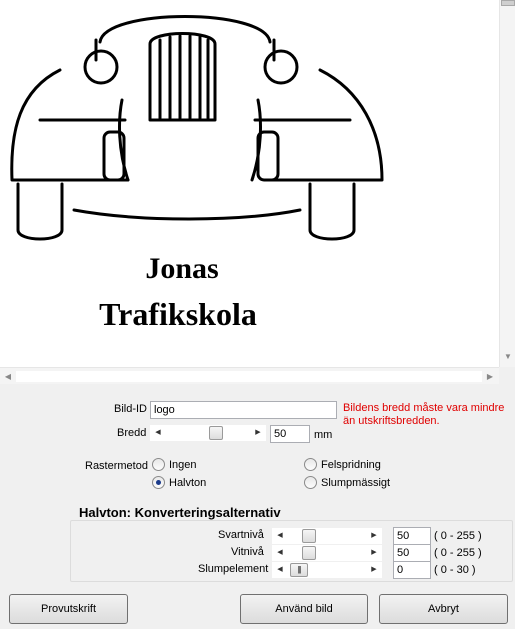 The image size is (515, 629). What do you see at coordinates (508, 3) in the screenshot?
I see `vertical-scroll-thumb` at bounding box center [508, 3].